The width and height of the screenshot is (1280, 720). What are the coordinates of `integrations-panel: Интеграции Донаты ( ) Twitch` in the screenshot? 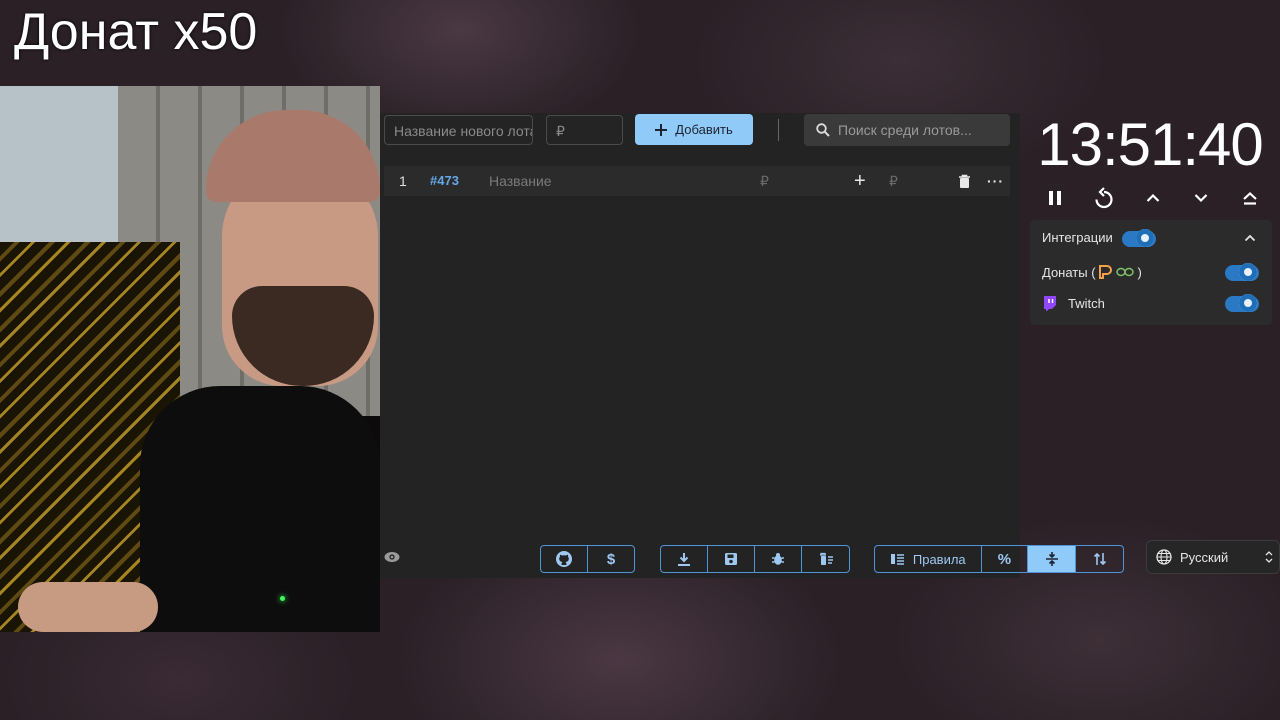 It's located at (1151, 272).